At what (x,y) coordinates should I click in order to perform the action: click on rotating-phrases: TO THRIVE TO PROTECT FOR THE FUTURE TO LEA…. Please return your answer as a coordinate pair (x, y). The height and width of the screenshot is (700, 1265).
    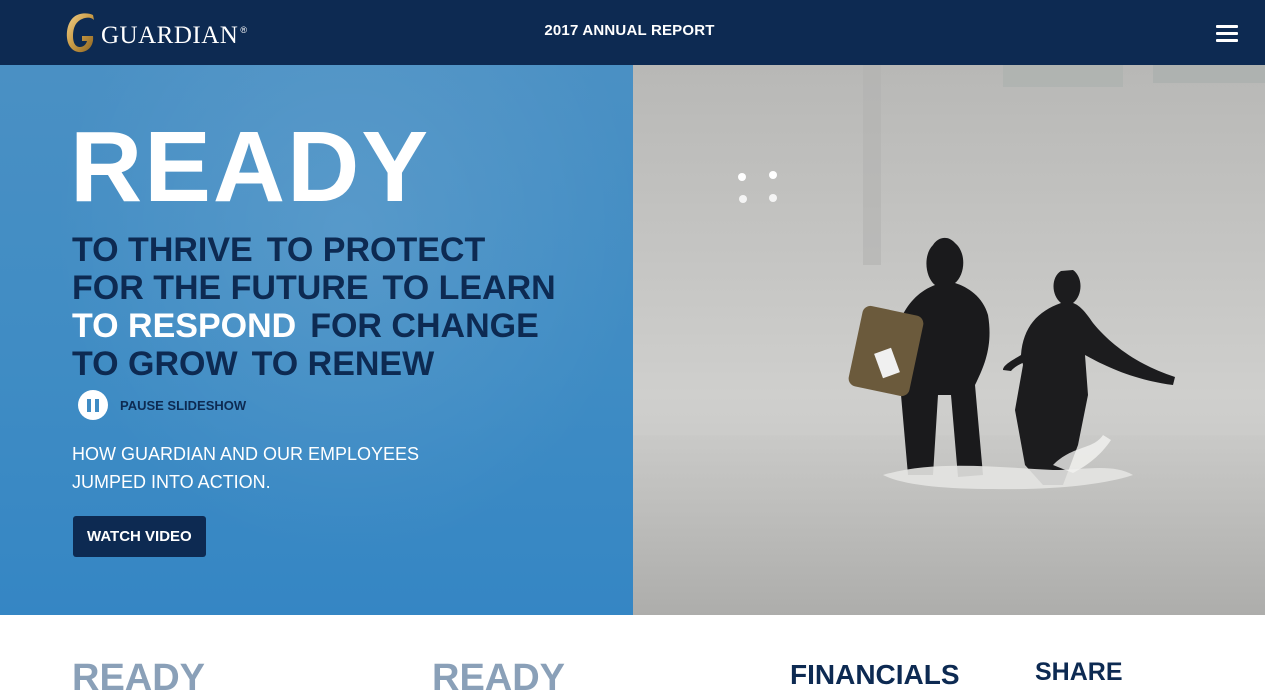
    Looking at the image, I should click on (342, 307).